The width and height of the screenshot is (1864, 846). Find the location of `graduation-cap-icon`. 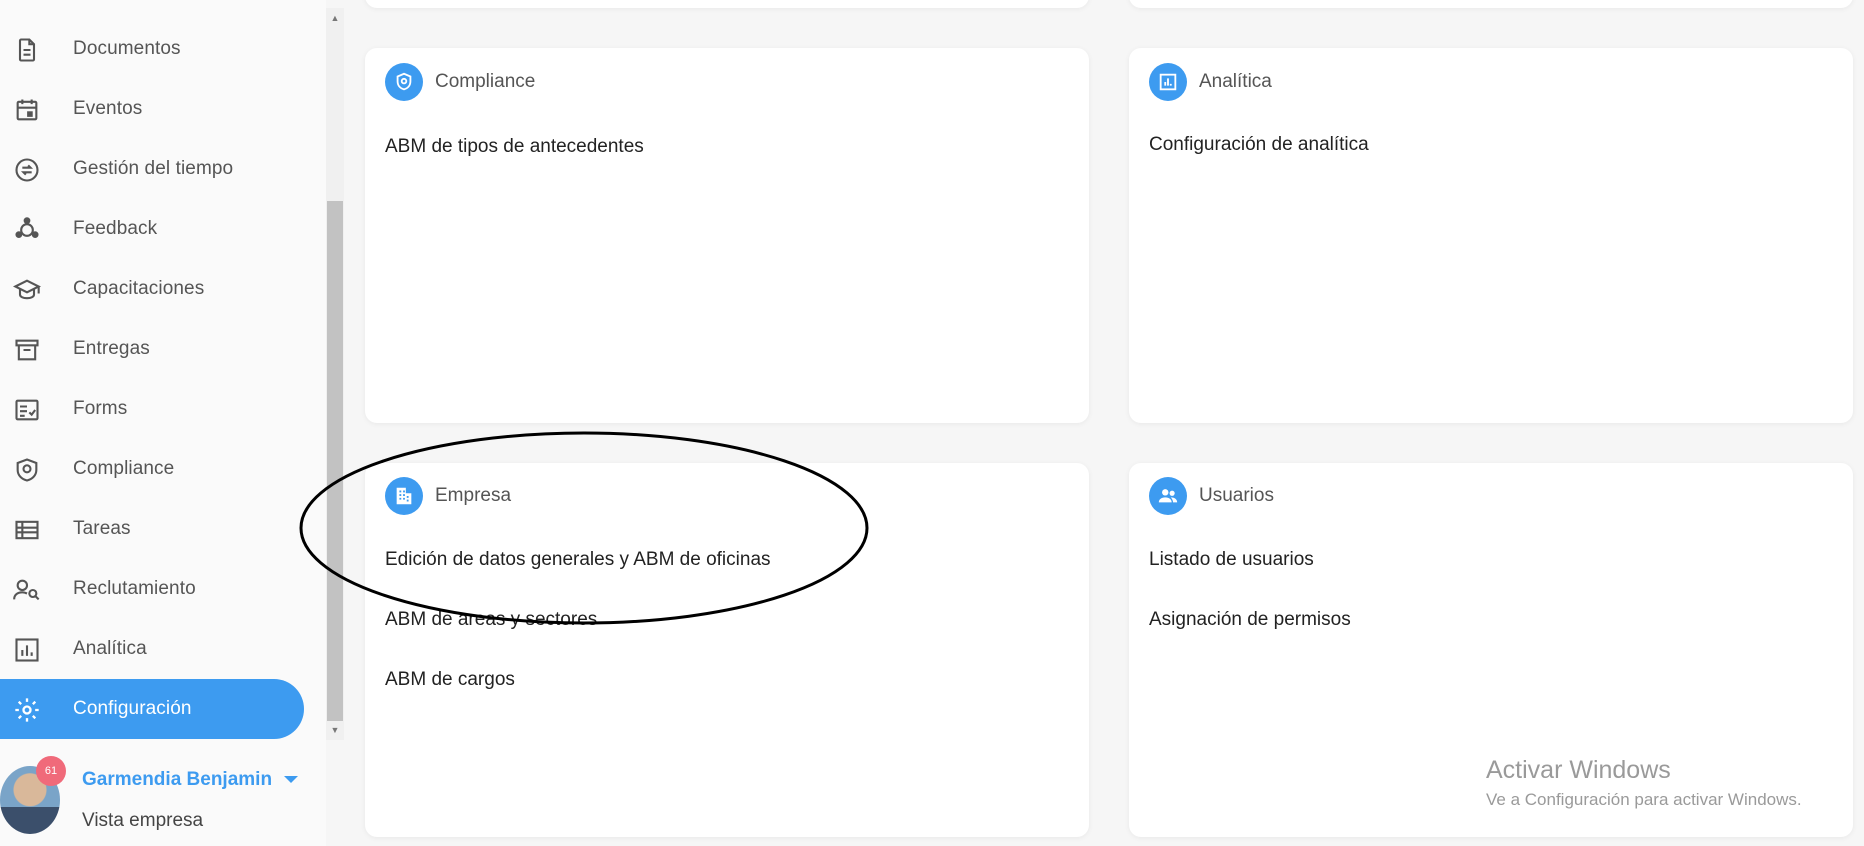

graduation-cap-icon is located at coordinates (27, 290).